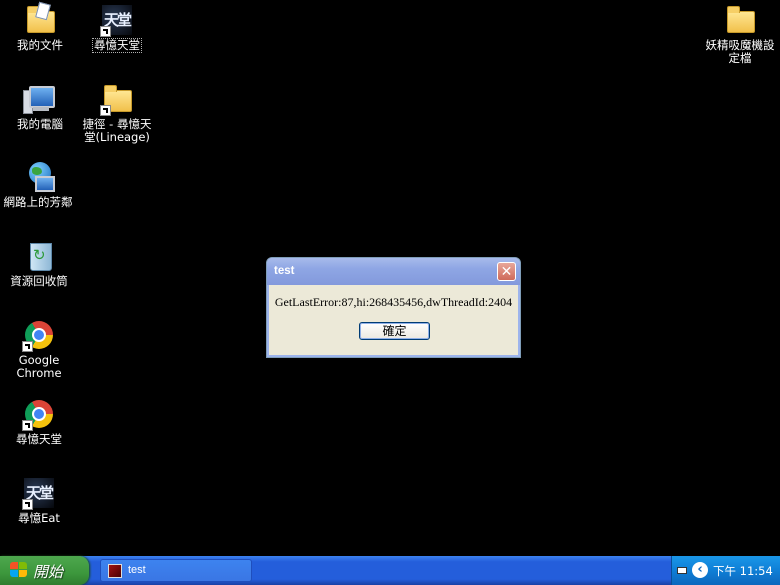  Describe the element at coordinates (40, 99) in the screenshot. I see `computer-icon` at that location.